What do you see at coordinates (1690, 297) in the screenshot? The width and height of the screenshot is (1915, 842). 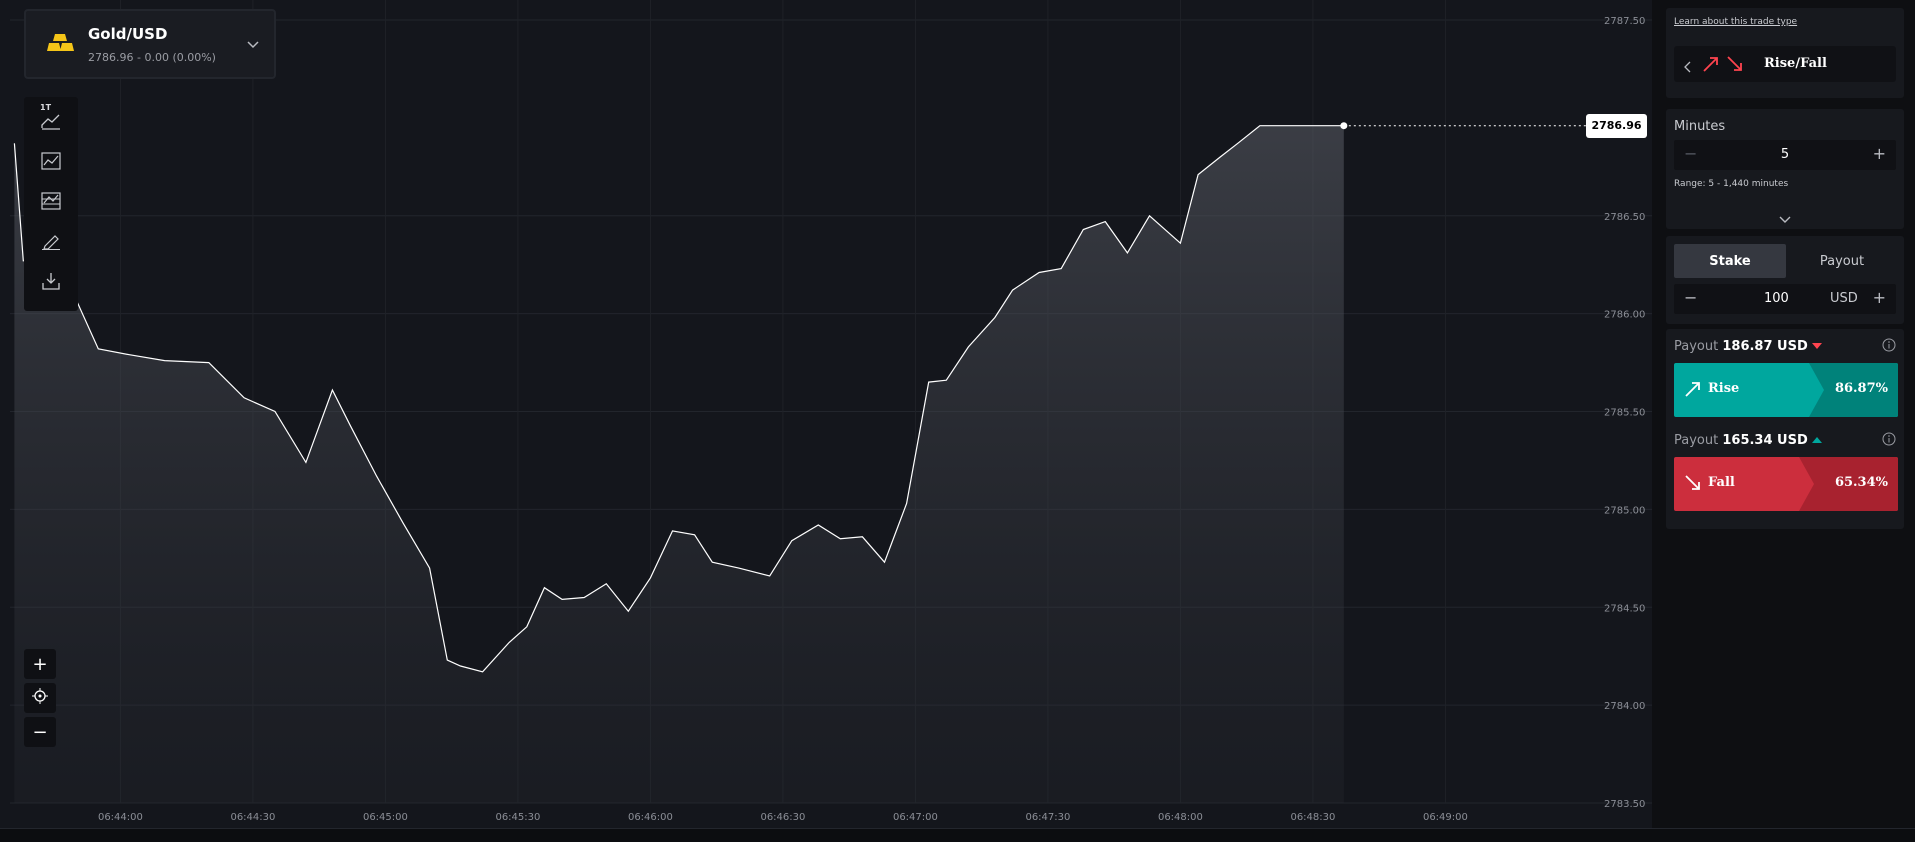 I see `stake-decrease-button: −` at bounding box center [1690, 297].